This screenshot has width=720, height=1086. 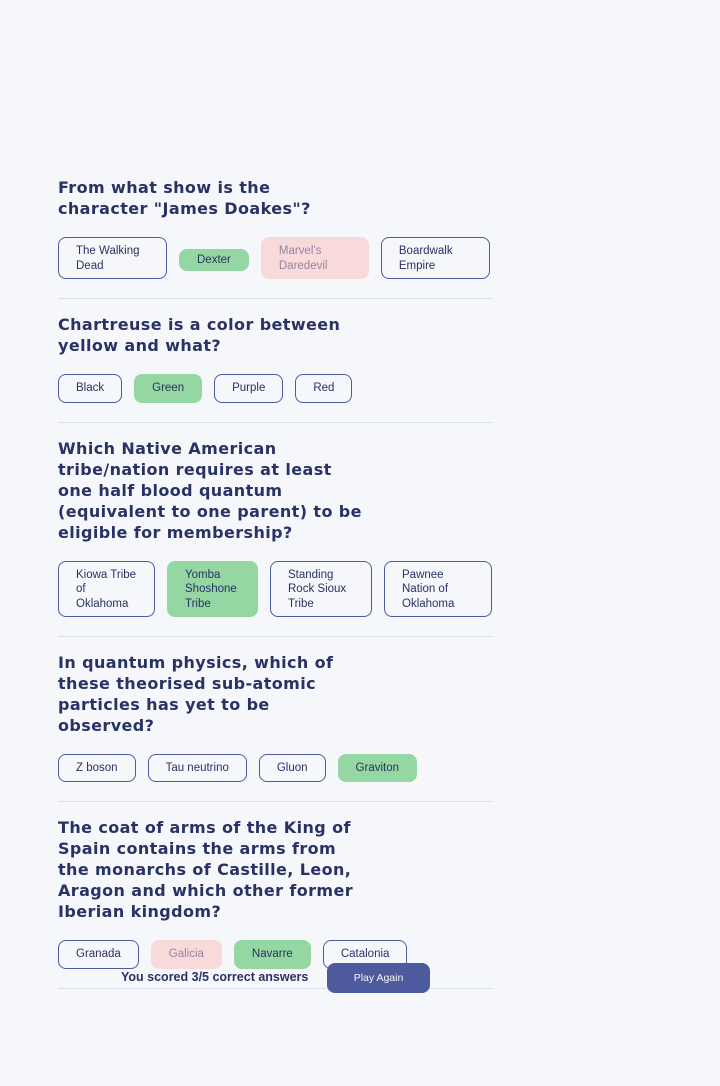 I want to click on answer-option: Standing Rock Sioux Tribe, so click(x=321, y=588).